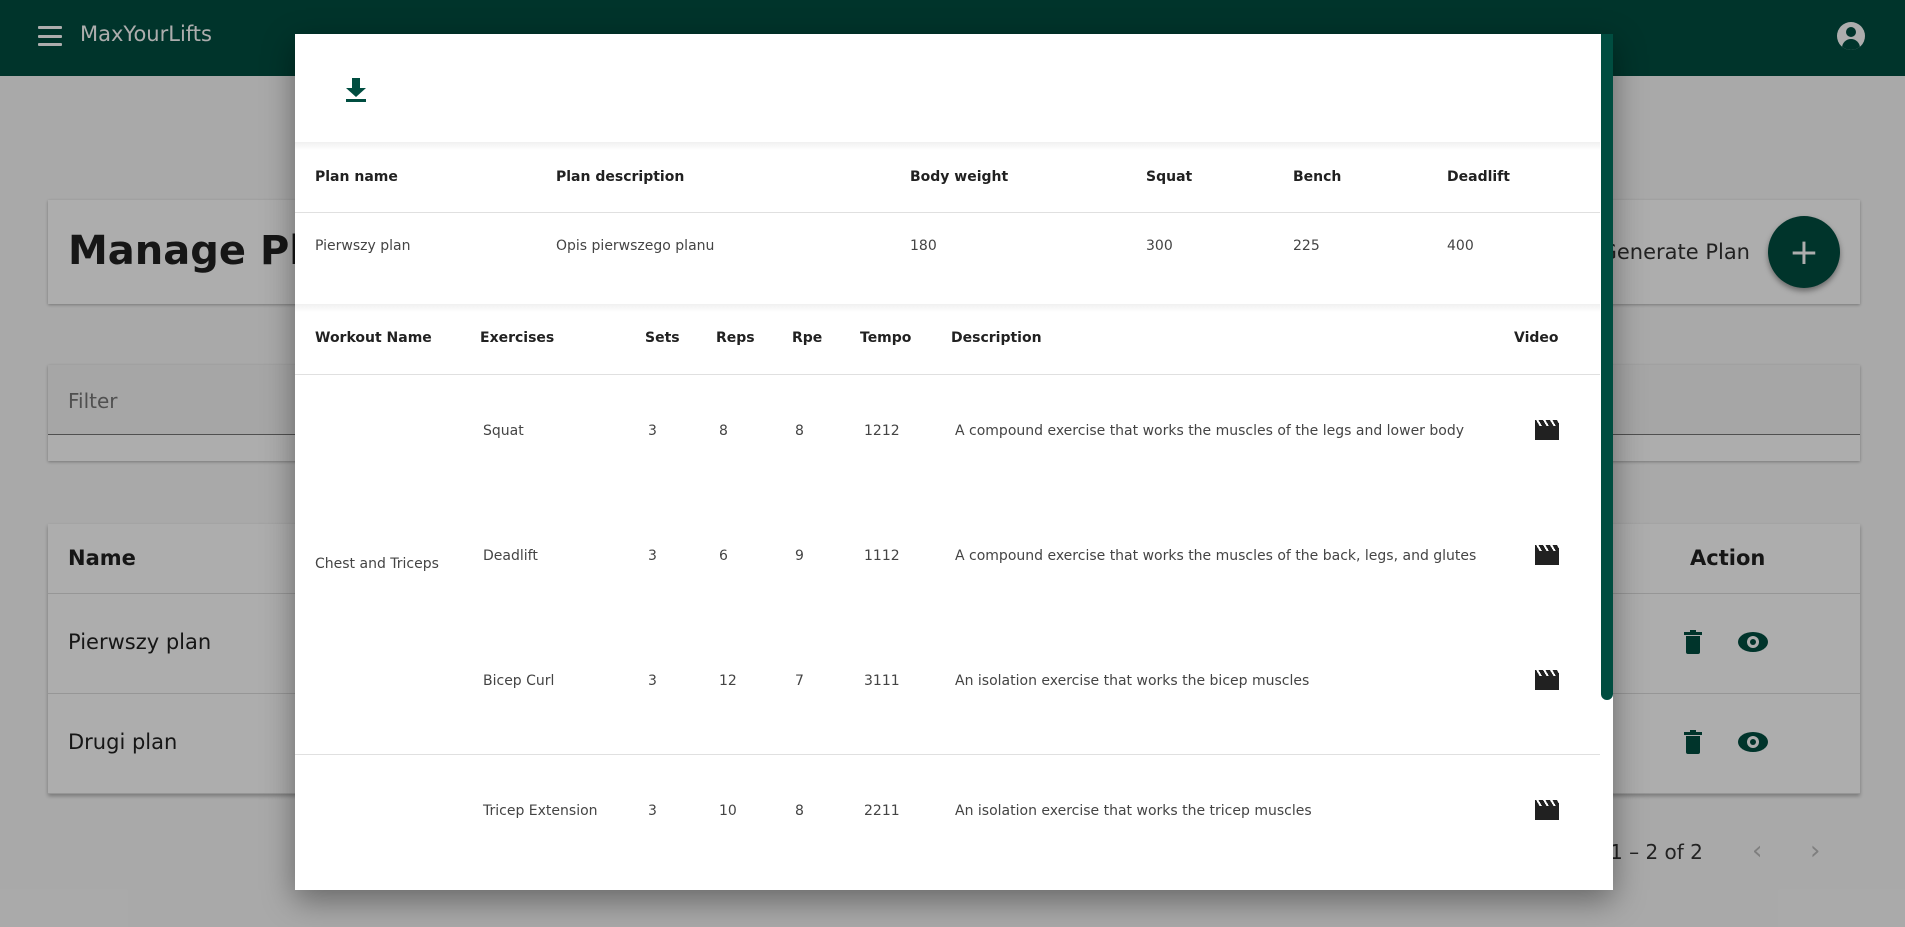 This screenshot has height=927, width=1905. Describe the element at coordinates (882, 556) in the screenshot. I see `exercise-tempo: 1112` at that location.